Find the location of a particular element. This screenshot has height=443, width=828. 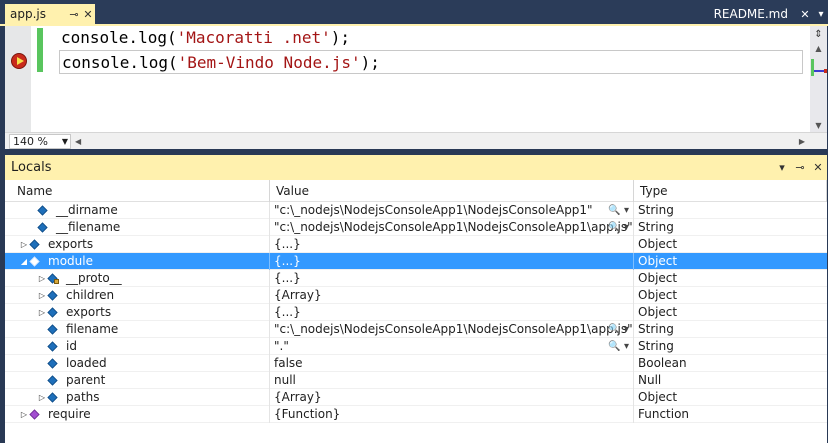

function-icon is located at coordinates (34, 414).